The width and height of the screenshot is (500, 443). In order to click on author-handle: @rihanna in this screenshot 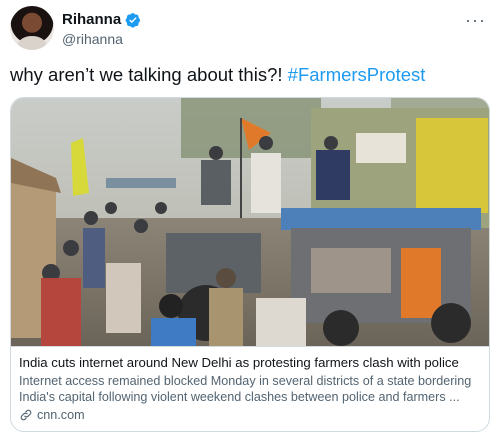, I will do `click(92, 39)`.